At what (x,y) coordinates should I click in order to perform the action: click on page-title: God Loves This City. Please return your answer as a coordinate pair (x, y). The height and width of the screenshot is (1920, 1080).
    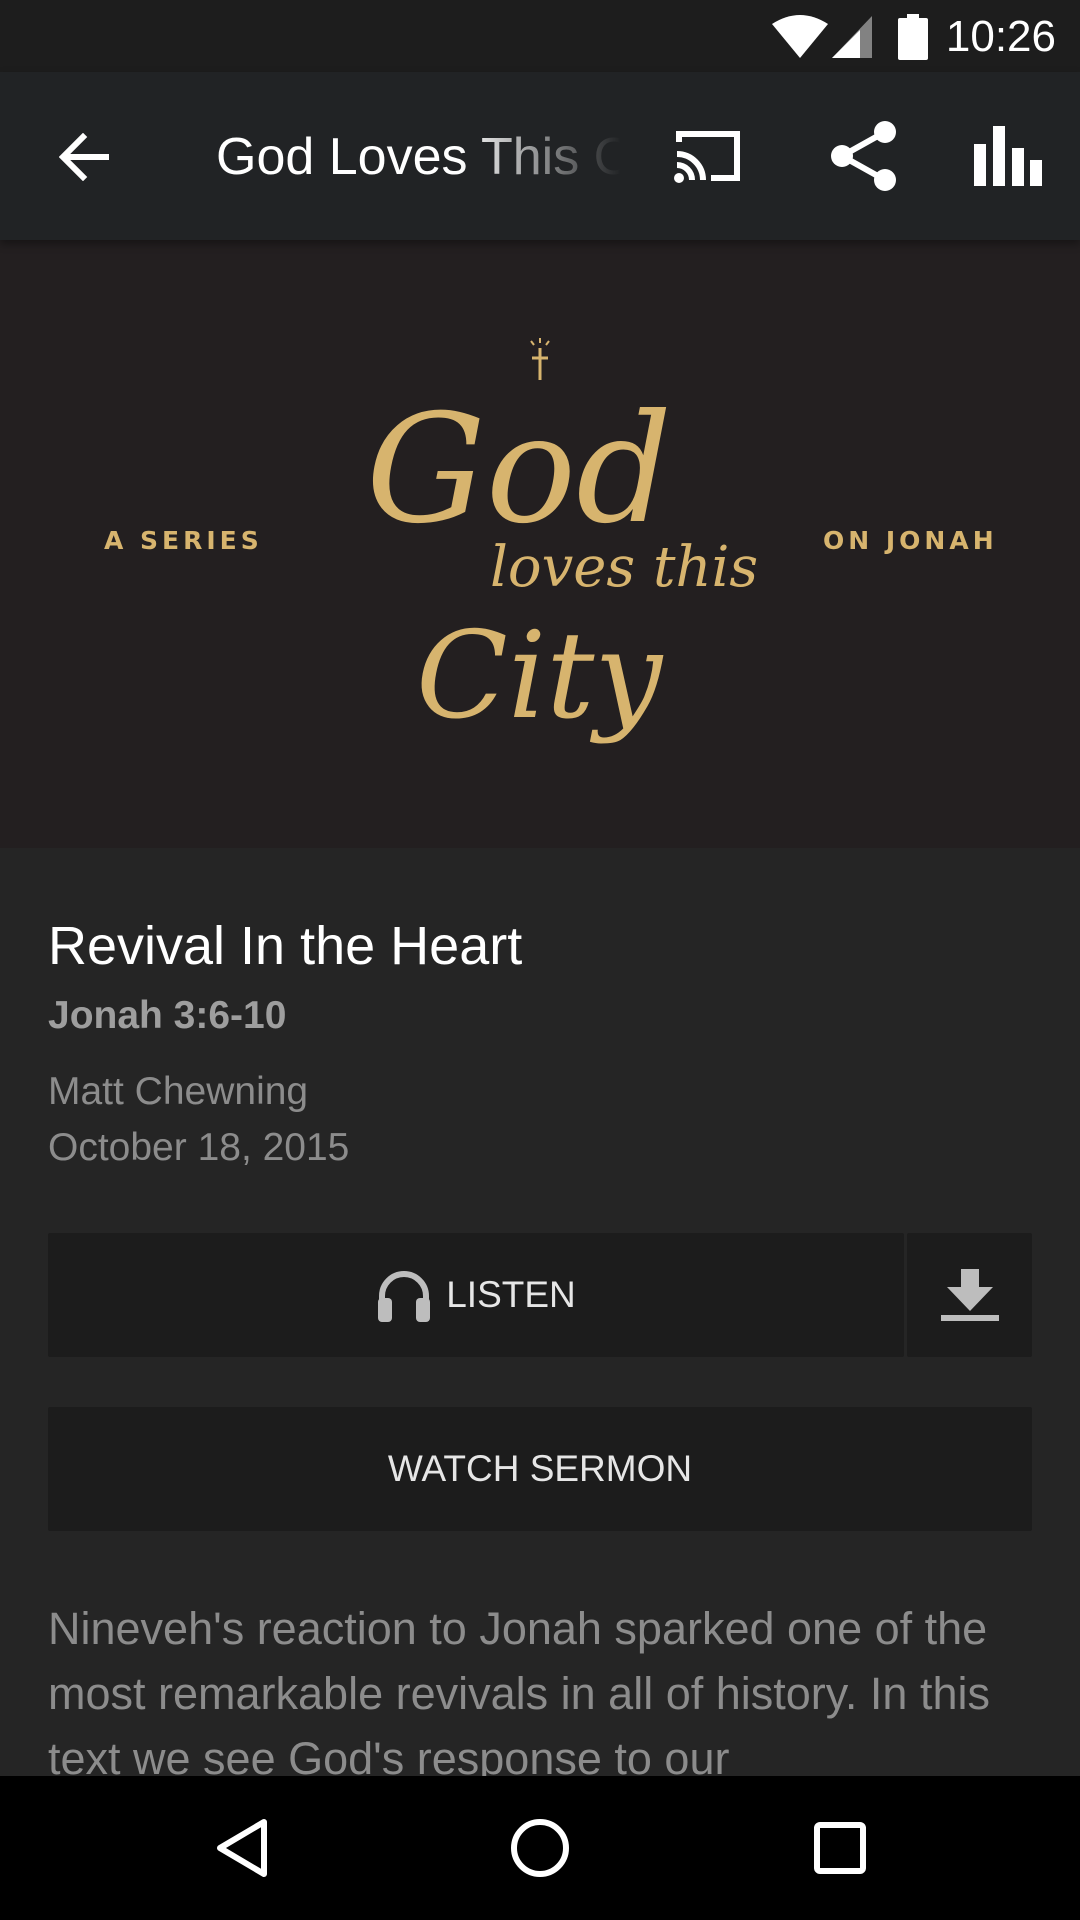
    Looking at the image, I should click on (418, 157).